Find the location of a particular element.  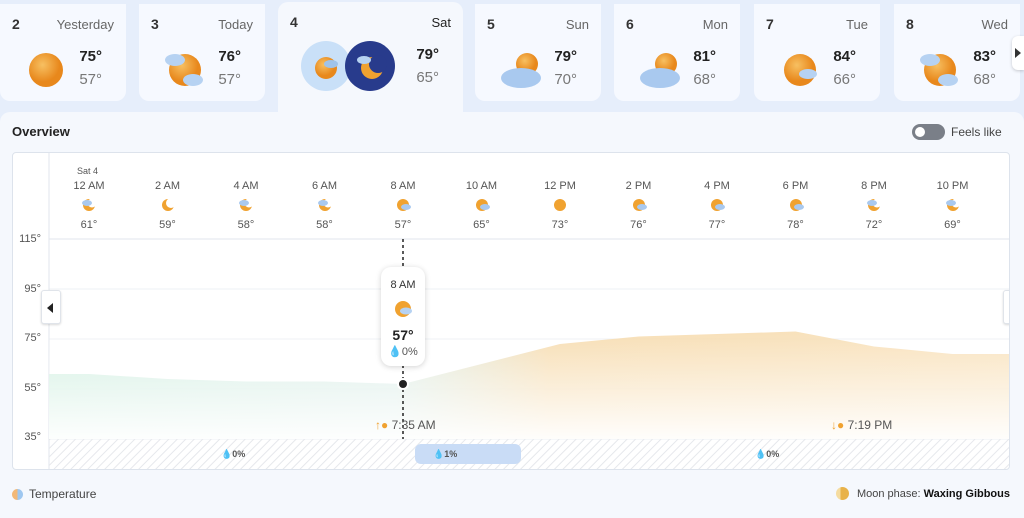

selected-point is located at coordinates (403, 384).